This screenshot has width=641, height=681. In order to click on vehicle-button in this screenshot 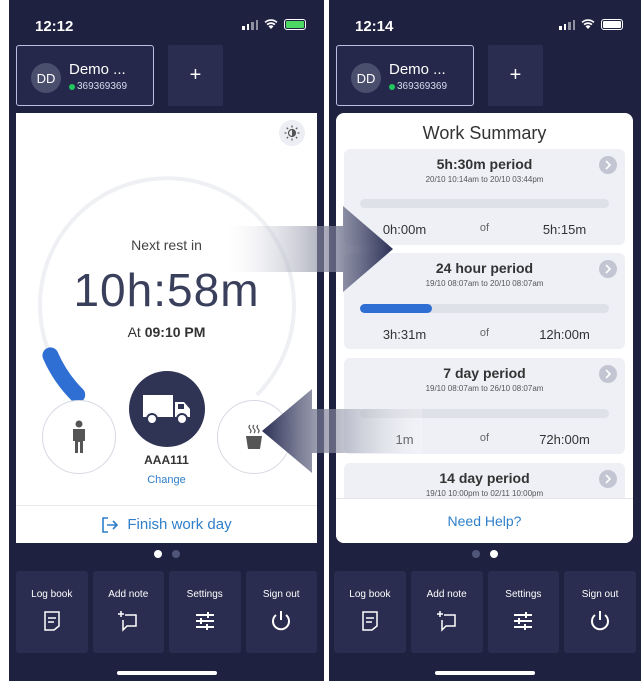, I will do `click(167, 409)`.